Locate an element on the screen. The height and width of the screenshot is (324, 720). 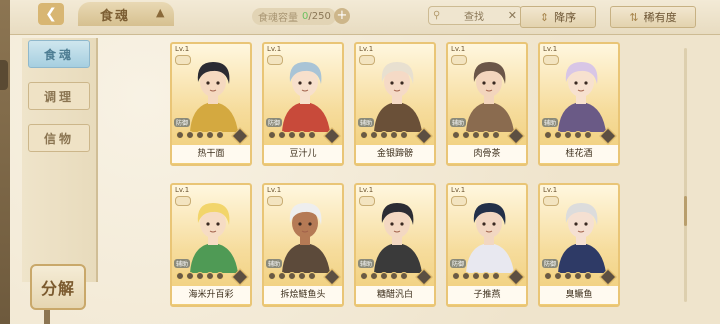
card-name: 臭鳜鱼 is located at coordinates (579, 295).